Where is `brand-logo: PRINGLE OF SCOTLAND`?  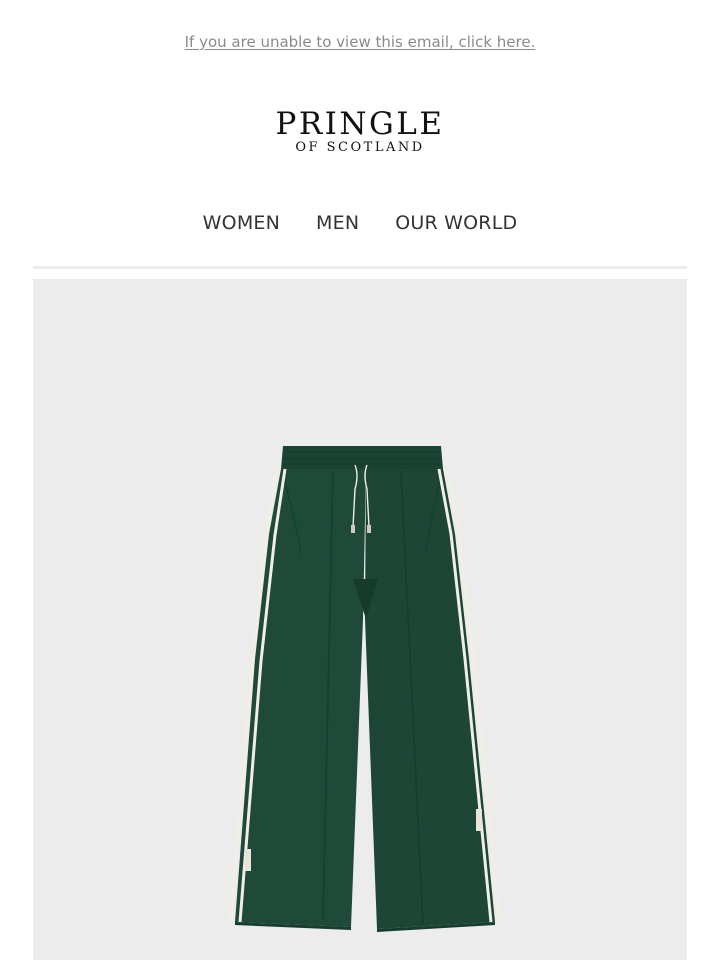
brand-logo: PRINGLE OF SCOTLAND is located at coordinates (360, 132).